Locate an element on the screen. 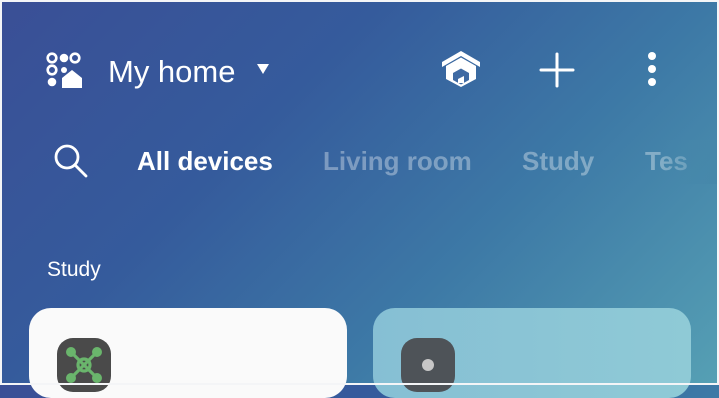  hub-network-icon is located at coordinates (84, 365).